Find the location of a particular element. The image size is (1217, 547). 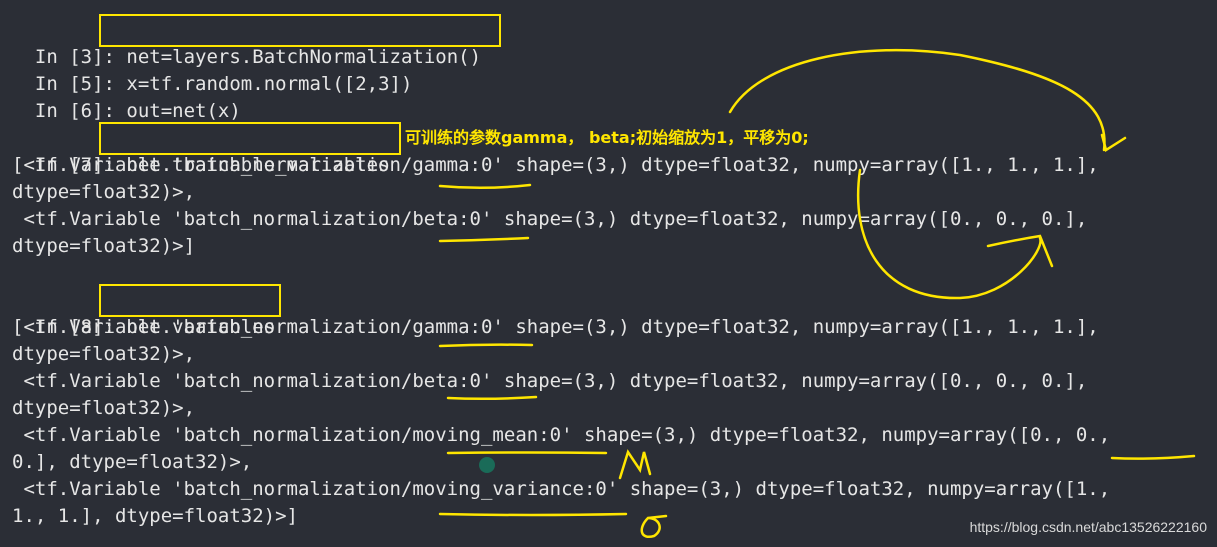

handwritten-mu-symbol is located at coordinates (635, 464).